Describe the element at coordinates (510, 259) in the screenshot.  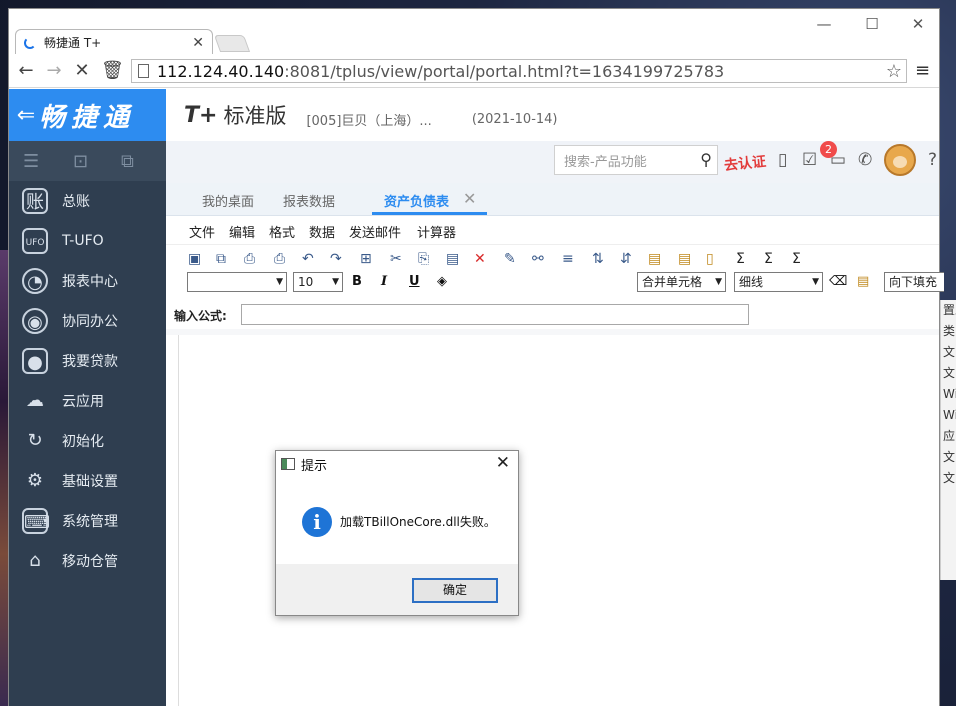
I see `clear-format-icon: ✎` at that location.